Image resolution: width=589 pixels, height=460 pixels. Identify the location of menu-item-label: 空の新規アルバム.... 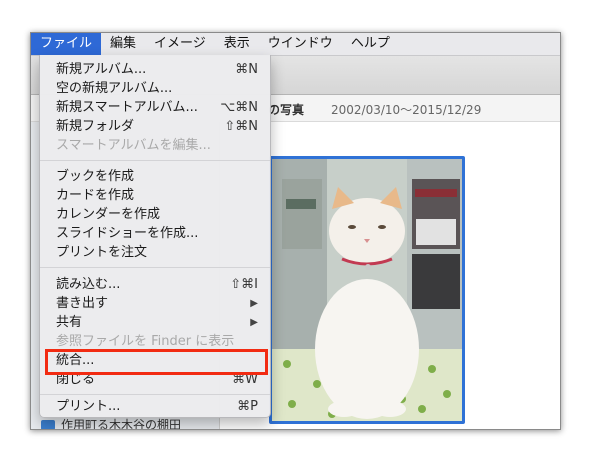
(114, 88).